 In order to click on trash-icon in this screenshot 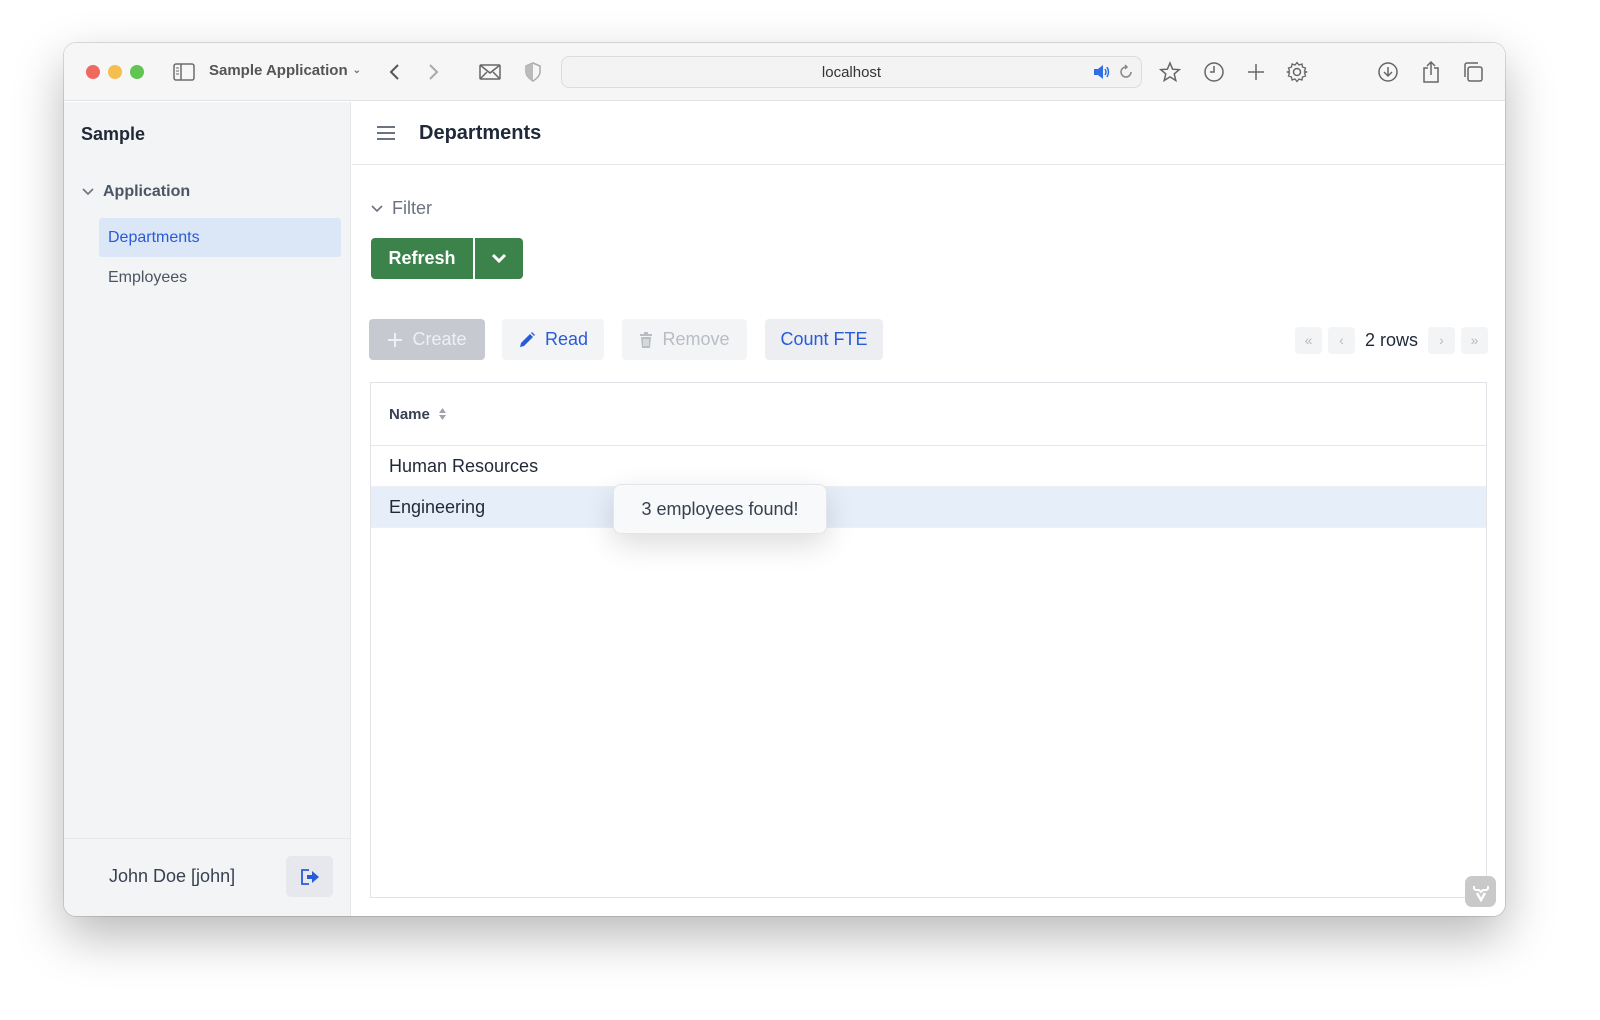, I will do `click(646, 339)`.